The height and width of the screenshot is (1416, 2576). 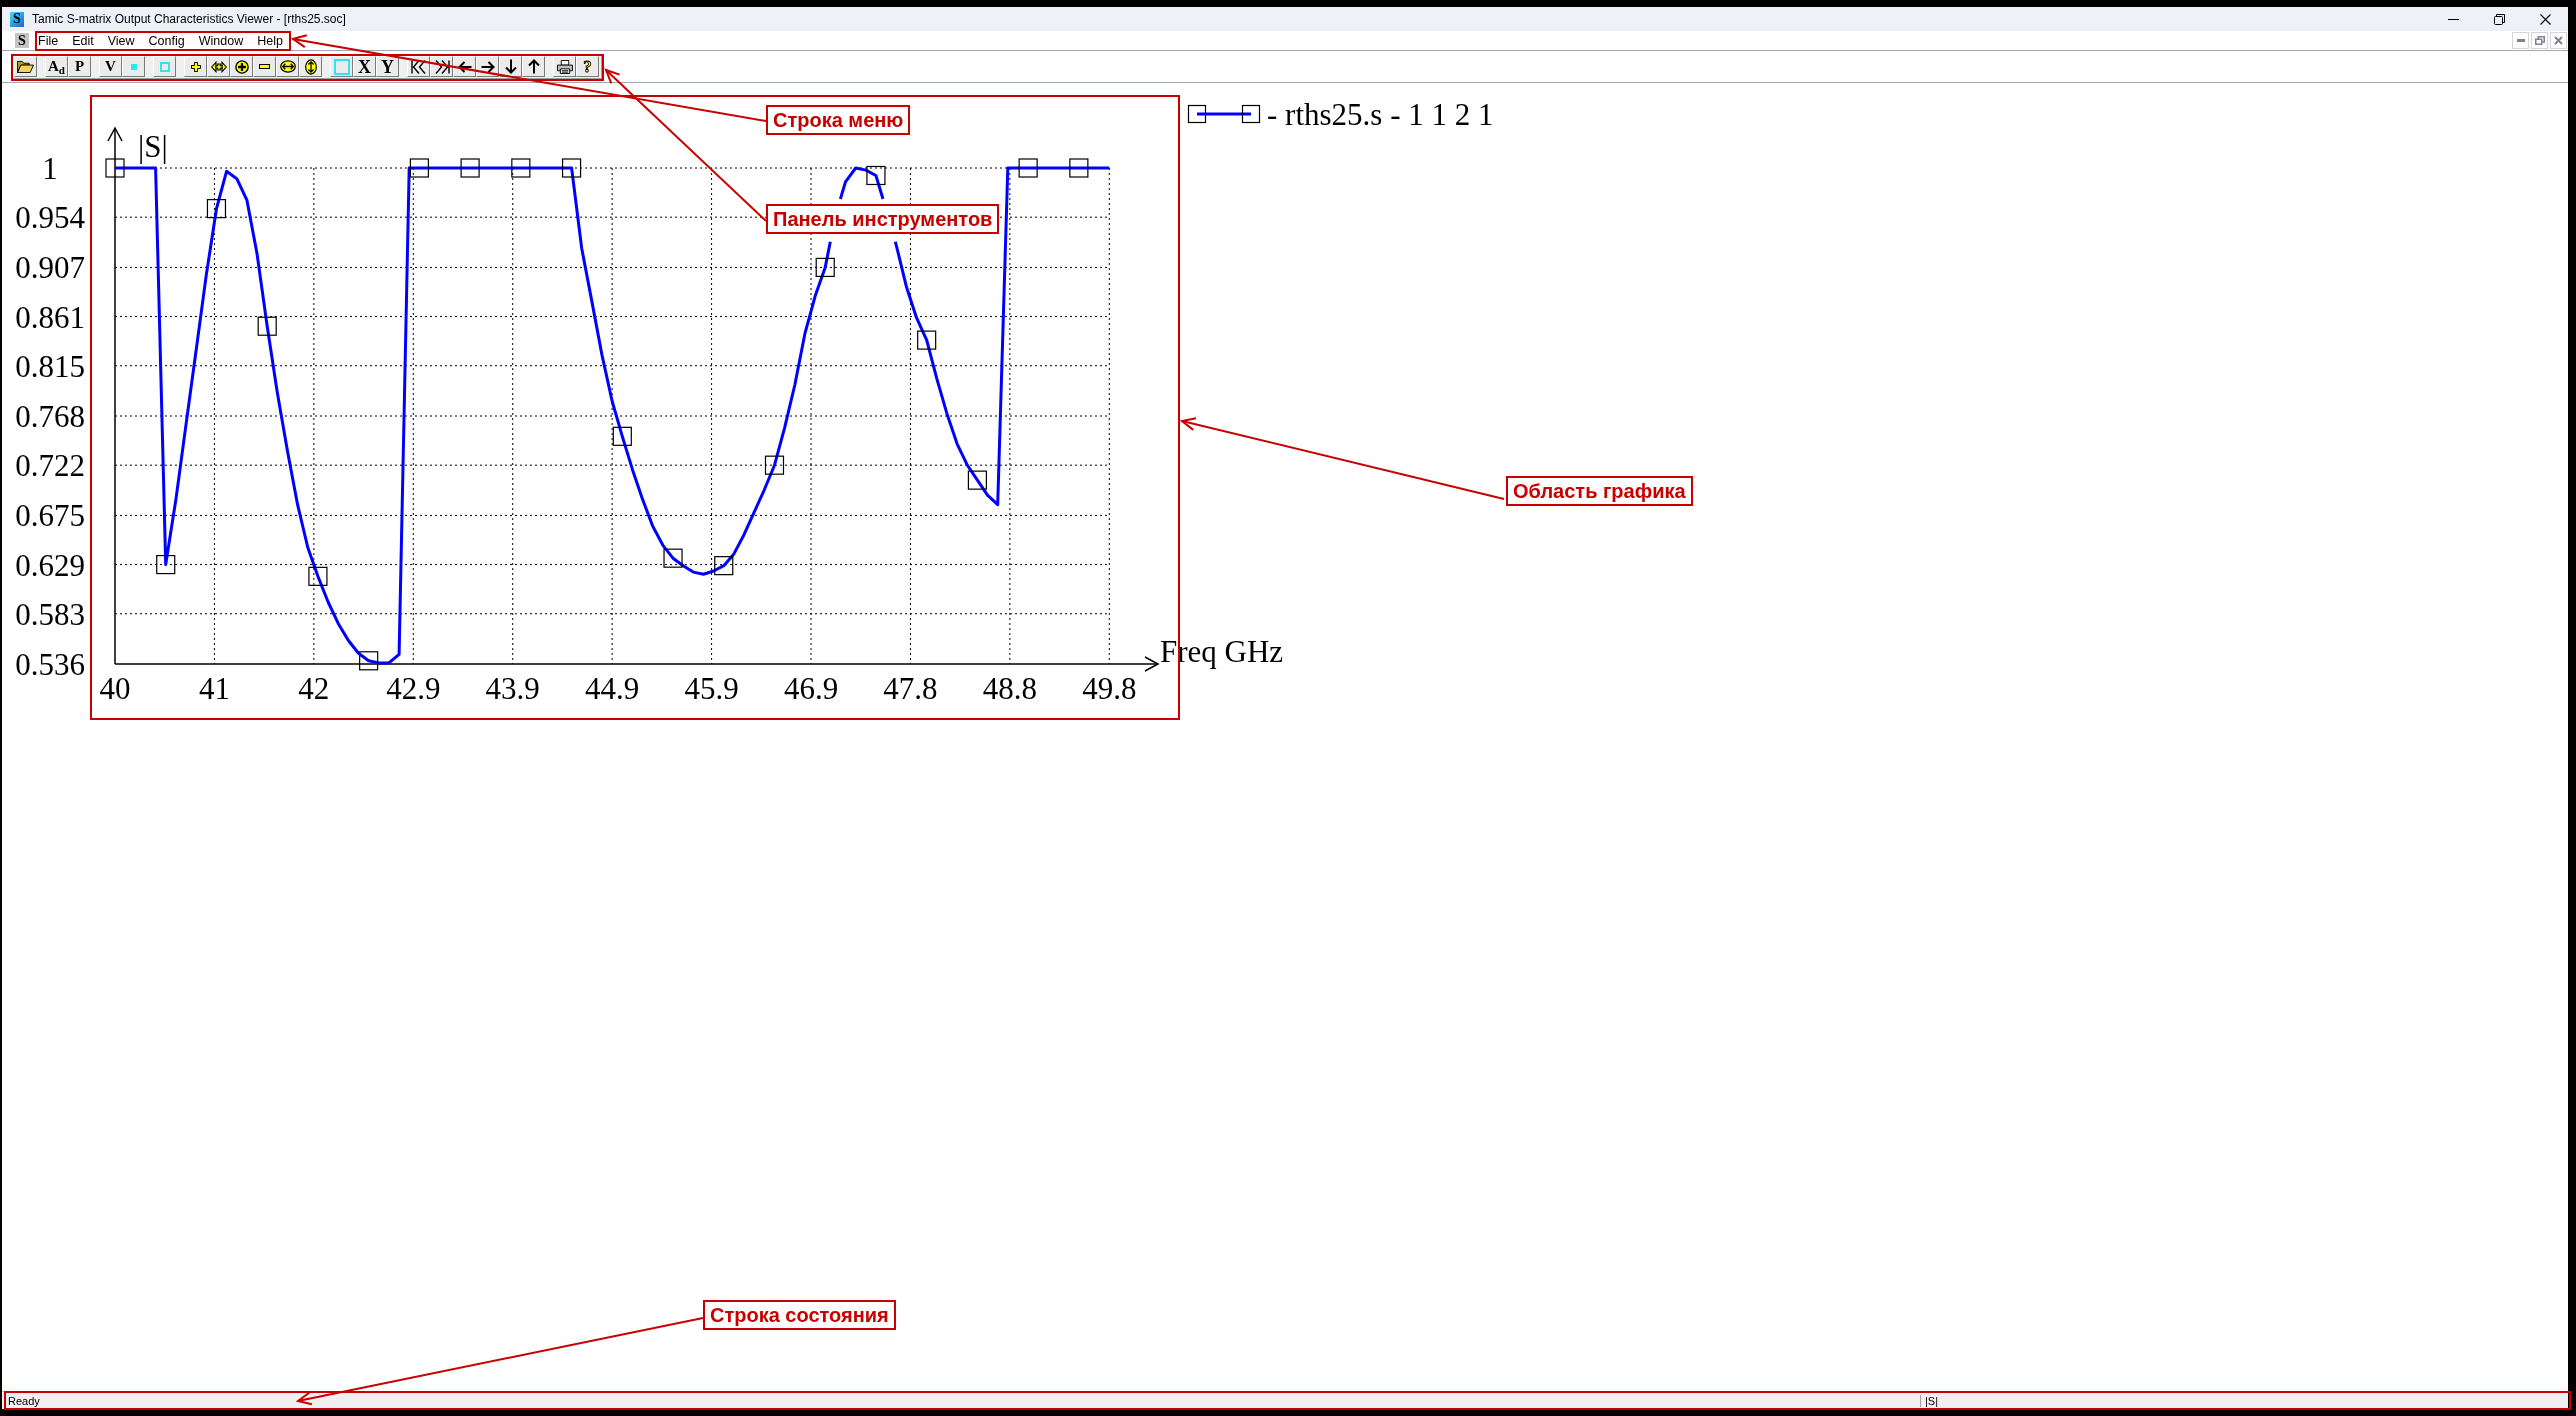 I want to click on status-text: Ready, so click(x=24, y=1400).